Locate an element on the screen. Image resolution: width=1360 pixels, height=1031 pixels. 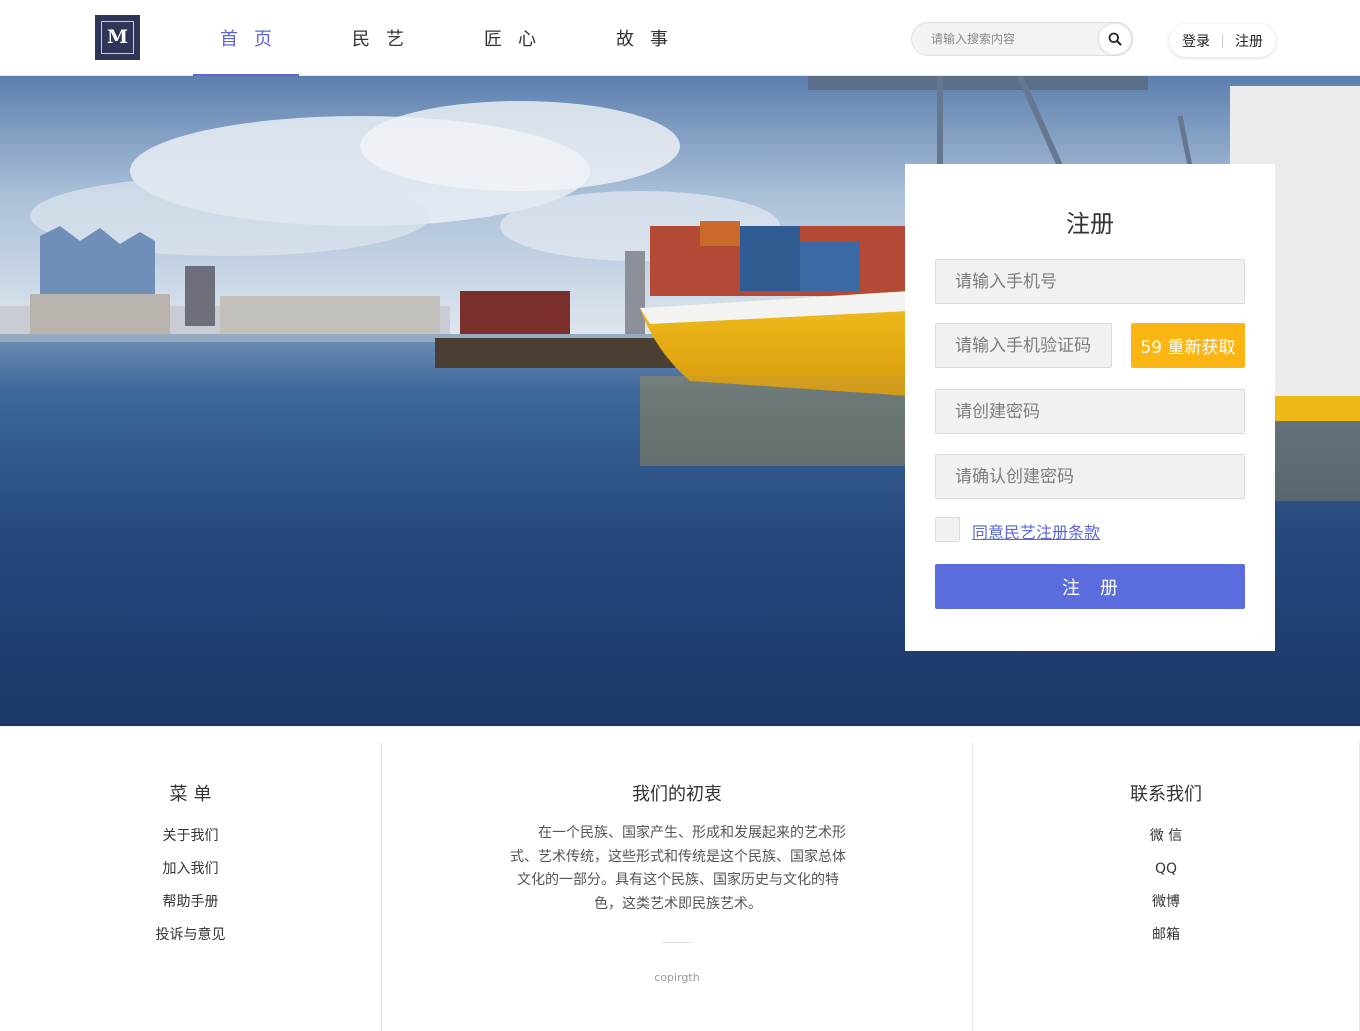
resend-code-button: 59 重新获取 is located at coordinates (1188, 345).